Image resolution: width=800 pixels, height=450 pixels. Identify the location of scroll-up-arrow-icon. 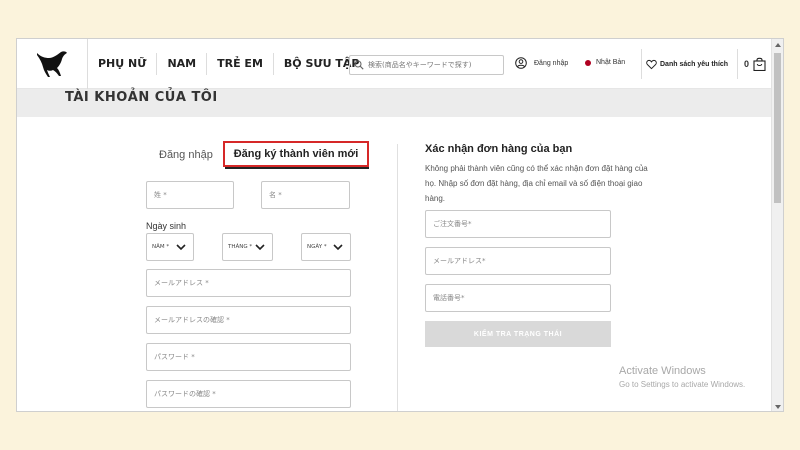
(778, 45).